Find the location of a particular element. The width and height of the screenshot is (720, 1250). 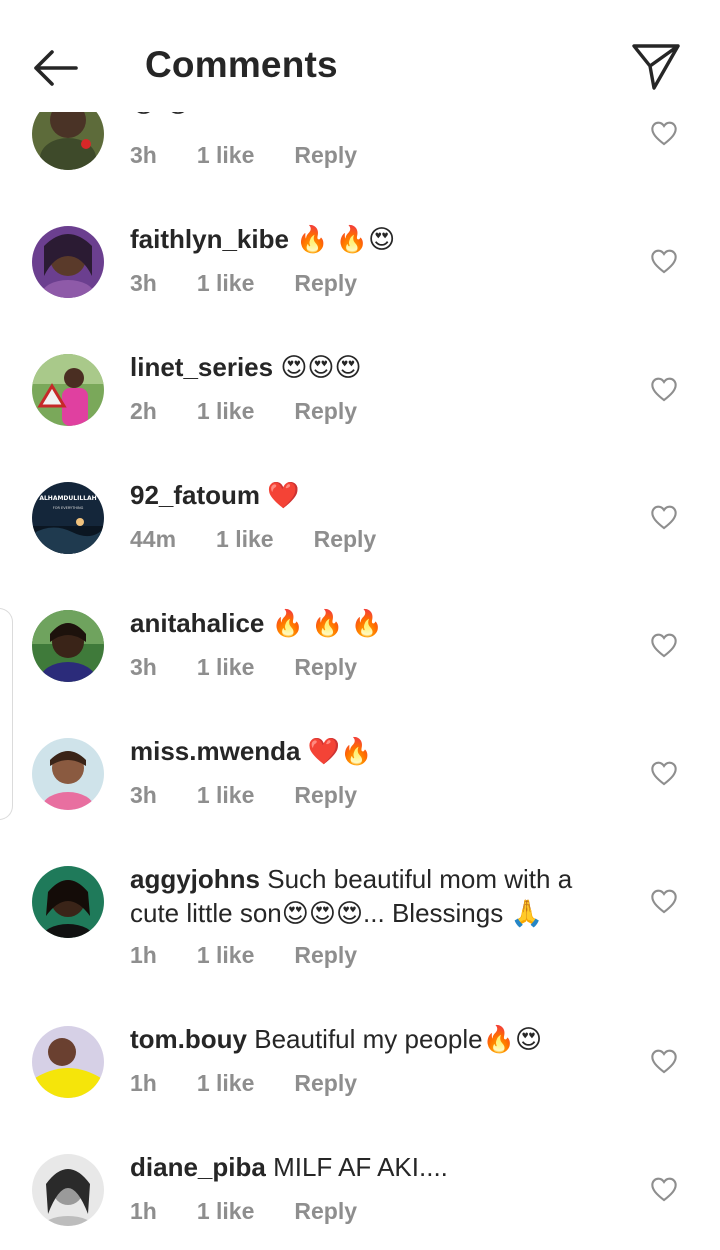

username: anitahalice is located at coordinates (197, 623).